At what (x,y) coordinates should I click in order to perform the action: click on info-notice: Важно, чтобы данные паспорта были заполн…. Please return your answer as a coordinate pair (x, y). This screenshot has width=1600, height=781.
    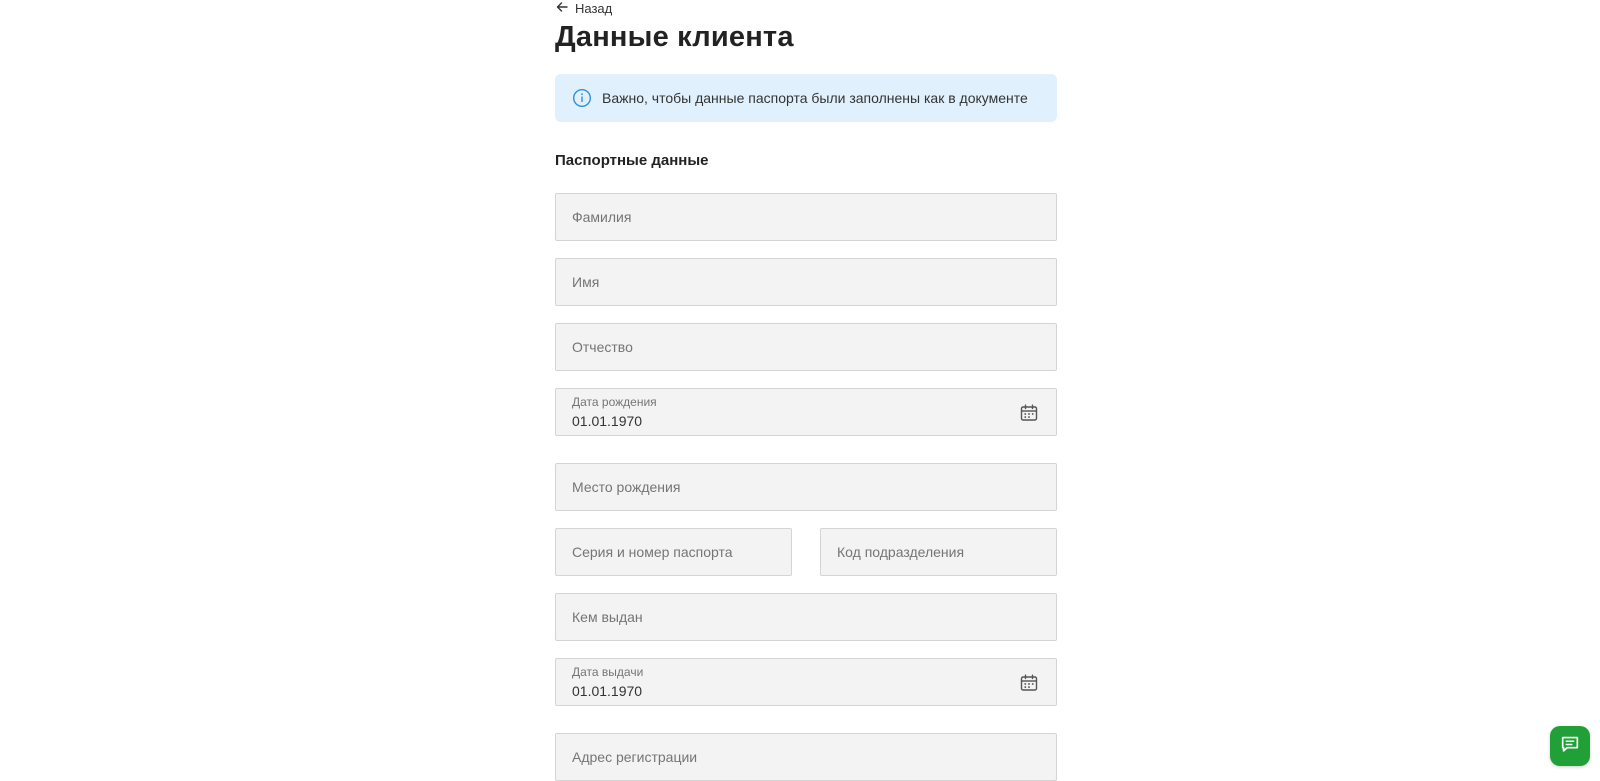
    Looking at the image, I should click on (806, 98).